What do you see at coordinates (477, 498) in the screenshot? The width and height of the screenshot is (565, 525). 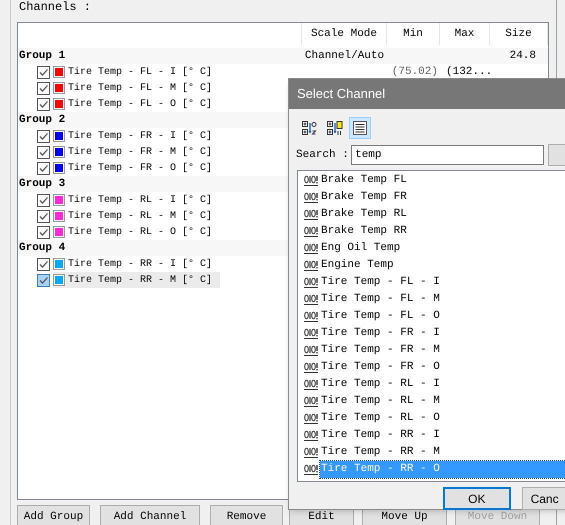 I see `dialog-button: OK` at bounding box center [477, 498].